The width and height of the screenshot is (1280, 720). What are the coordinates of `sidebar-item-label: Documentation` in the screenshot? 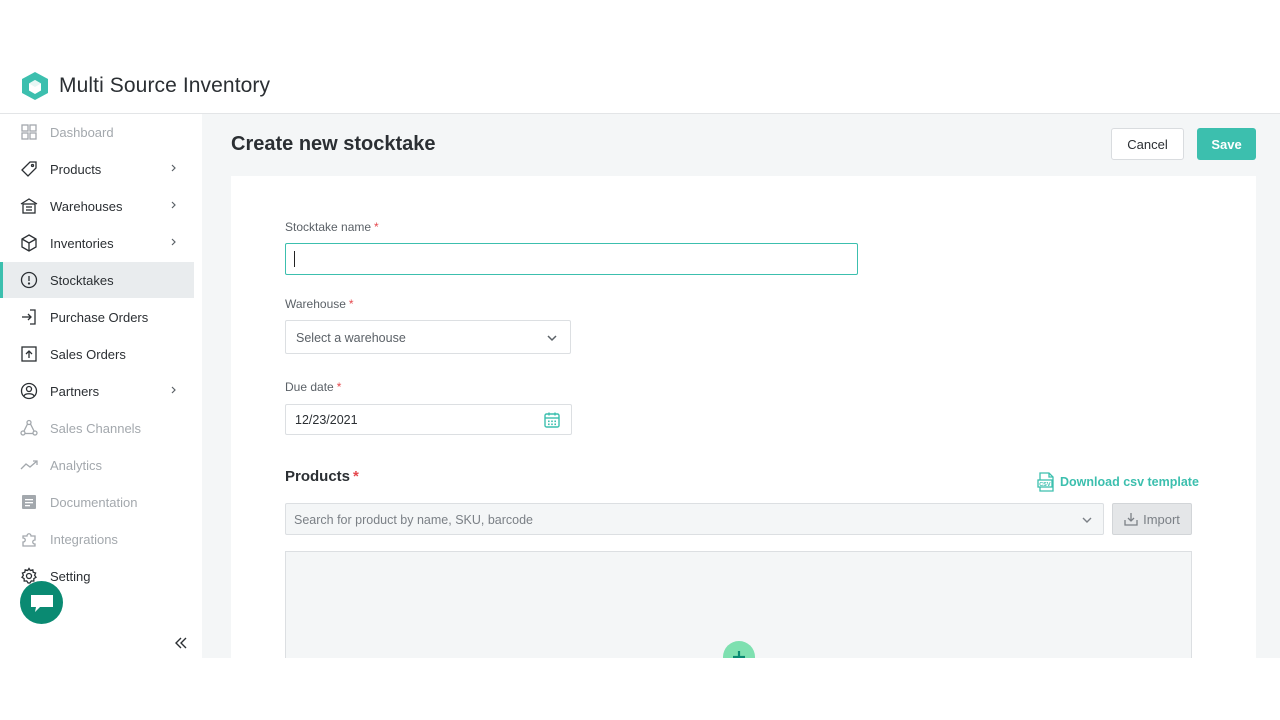 It's located at (94, 502).